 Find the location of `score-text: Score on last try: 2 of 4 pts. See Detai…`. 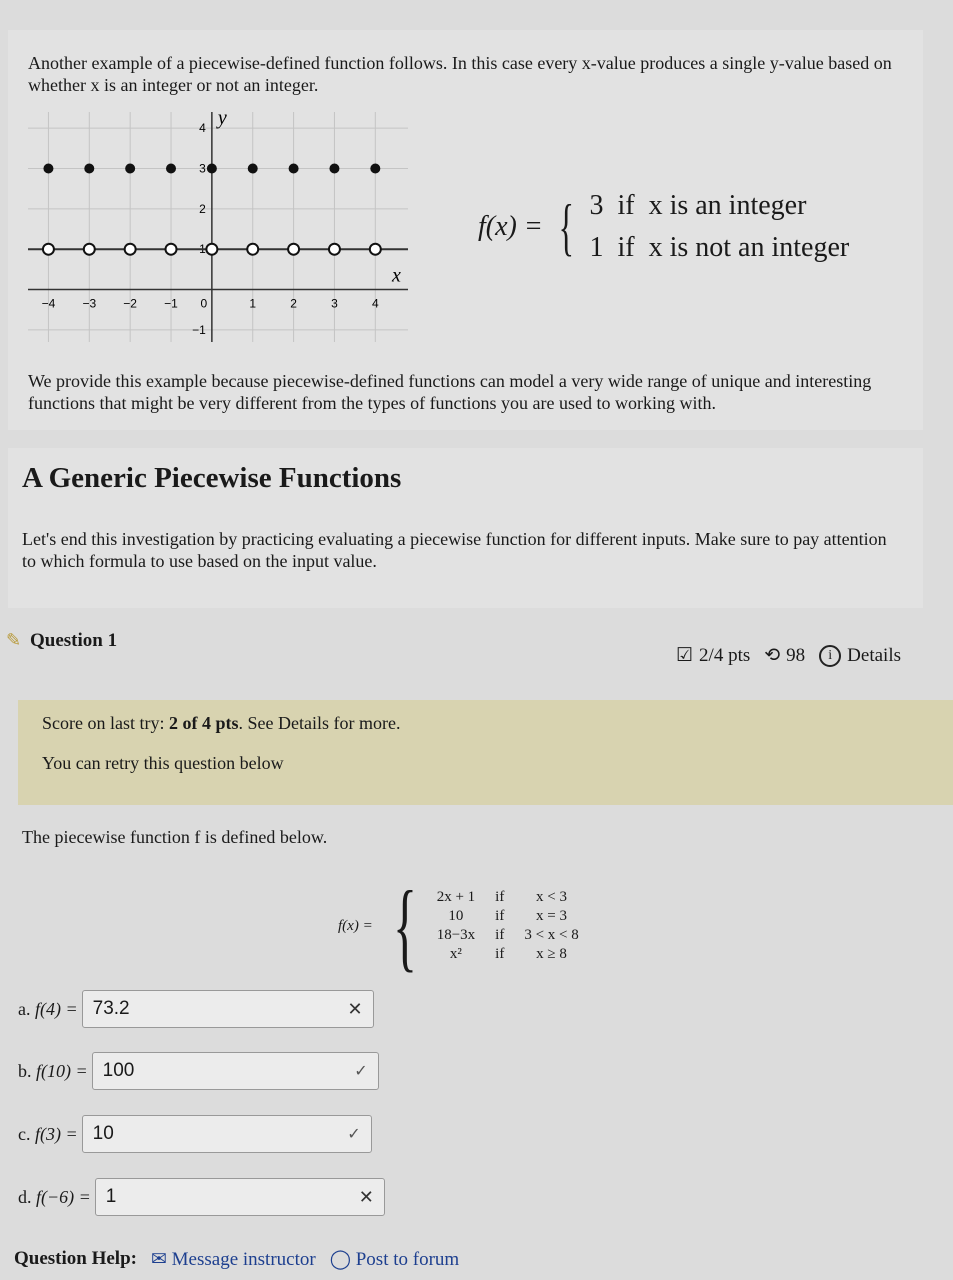

score-text: Score on last try: 2 of 4 pts. See Detai… is located at coordinates (221, 723).